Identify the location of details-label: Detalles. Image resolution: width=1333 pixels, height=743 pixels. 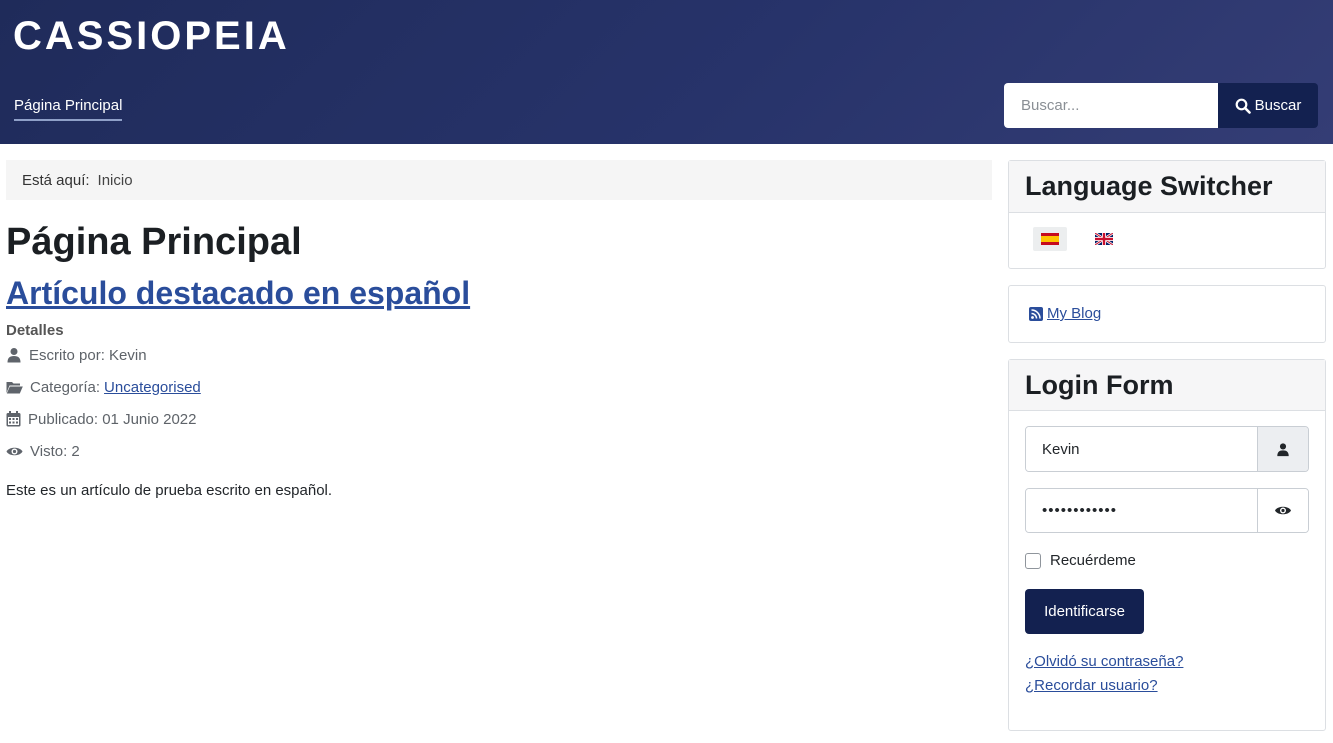
(35, 330).